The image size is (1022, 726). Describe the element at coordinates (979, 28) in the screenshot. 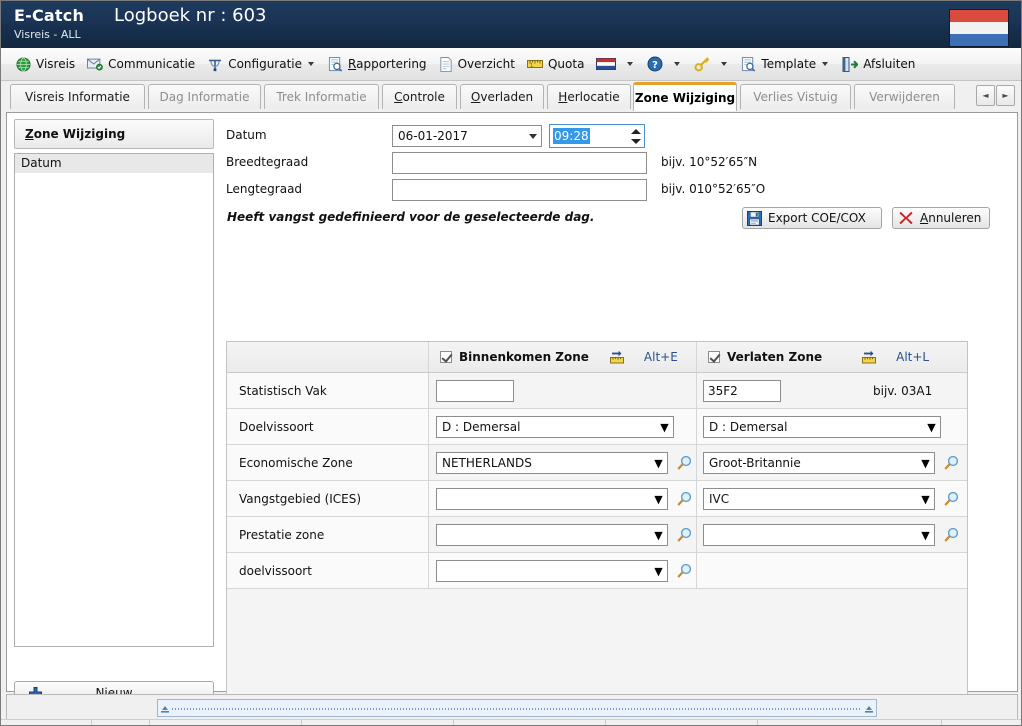

I see `netherlands-flag-icon` at that location.